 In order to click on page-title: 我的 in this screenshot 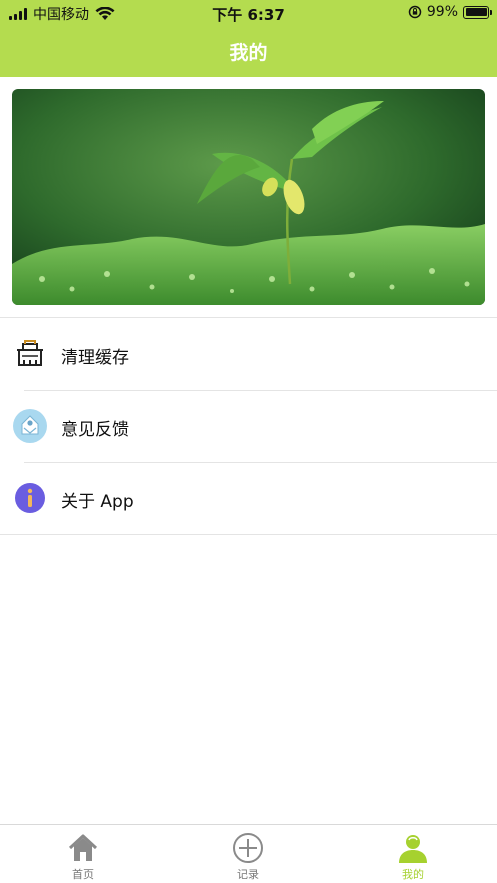, I will do `click(248, 53)`.